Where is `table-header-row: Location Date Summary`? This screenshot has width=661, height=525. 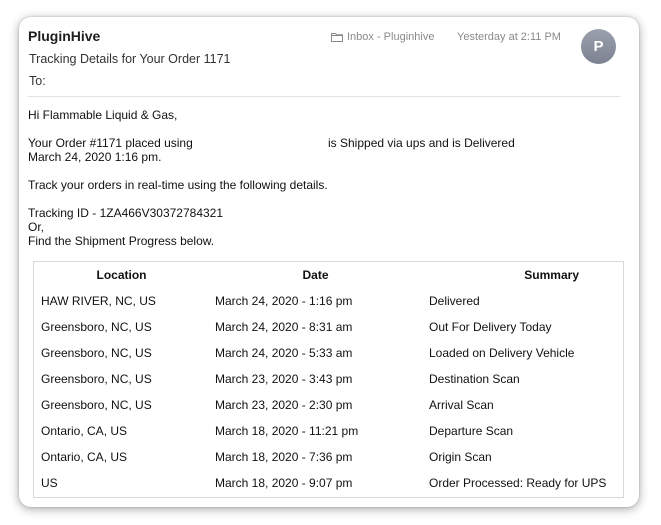
table-header-row: Location Date Summary is located at coordinates (328, 275).